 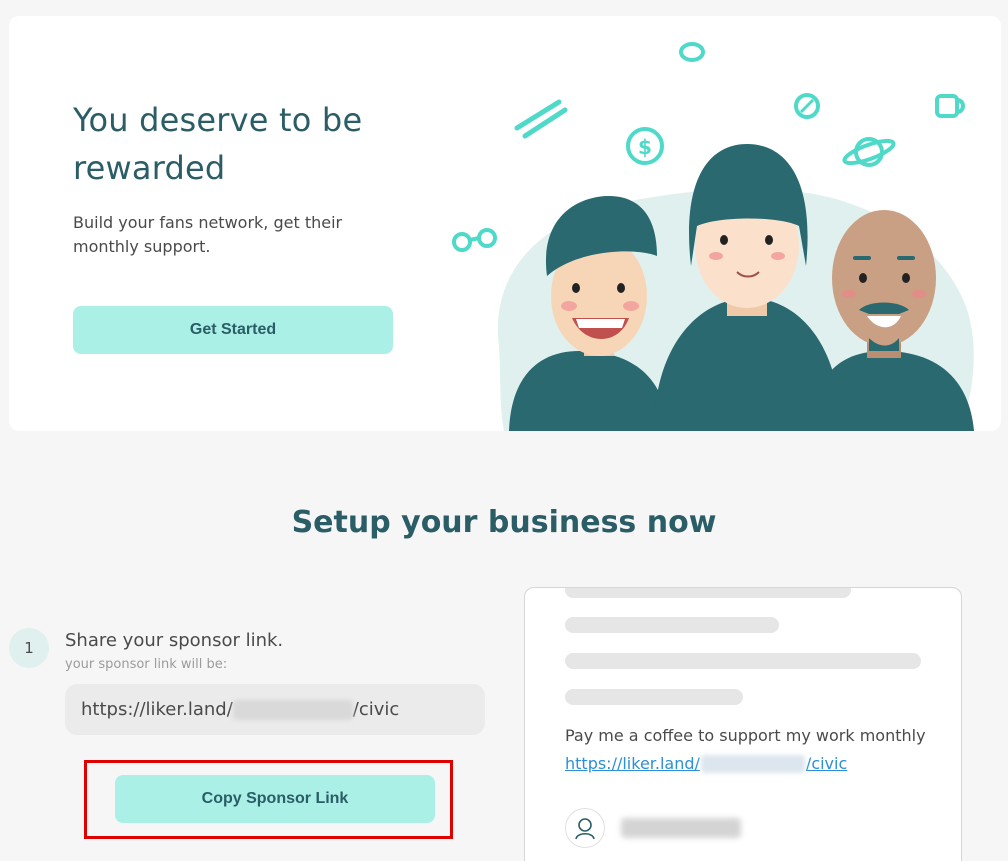 I want to click on redacted-user-name, so click(x=681, y=828).